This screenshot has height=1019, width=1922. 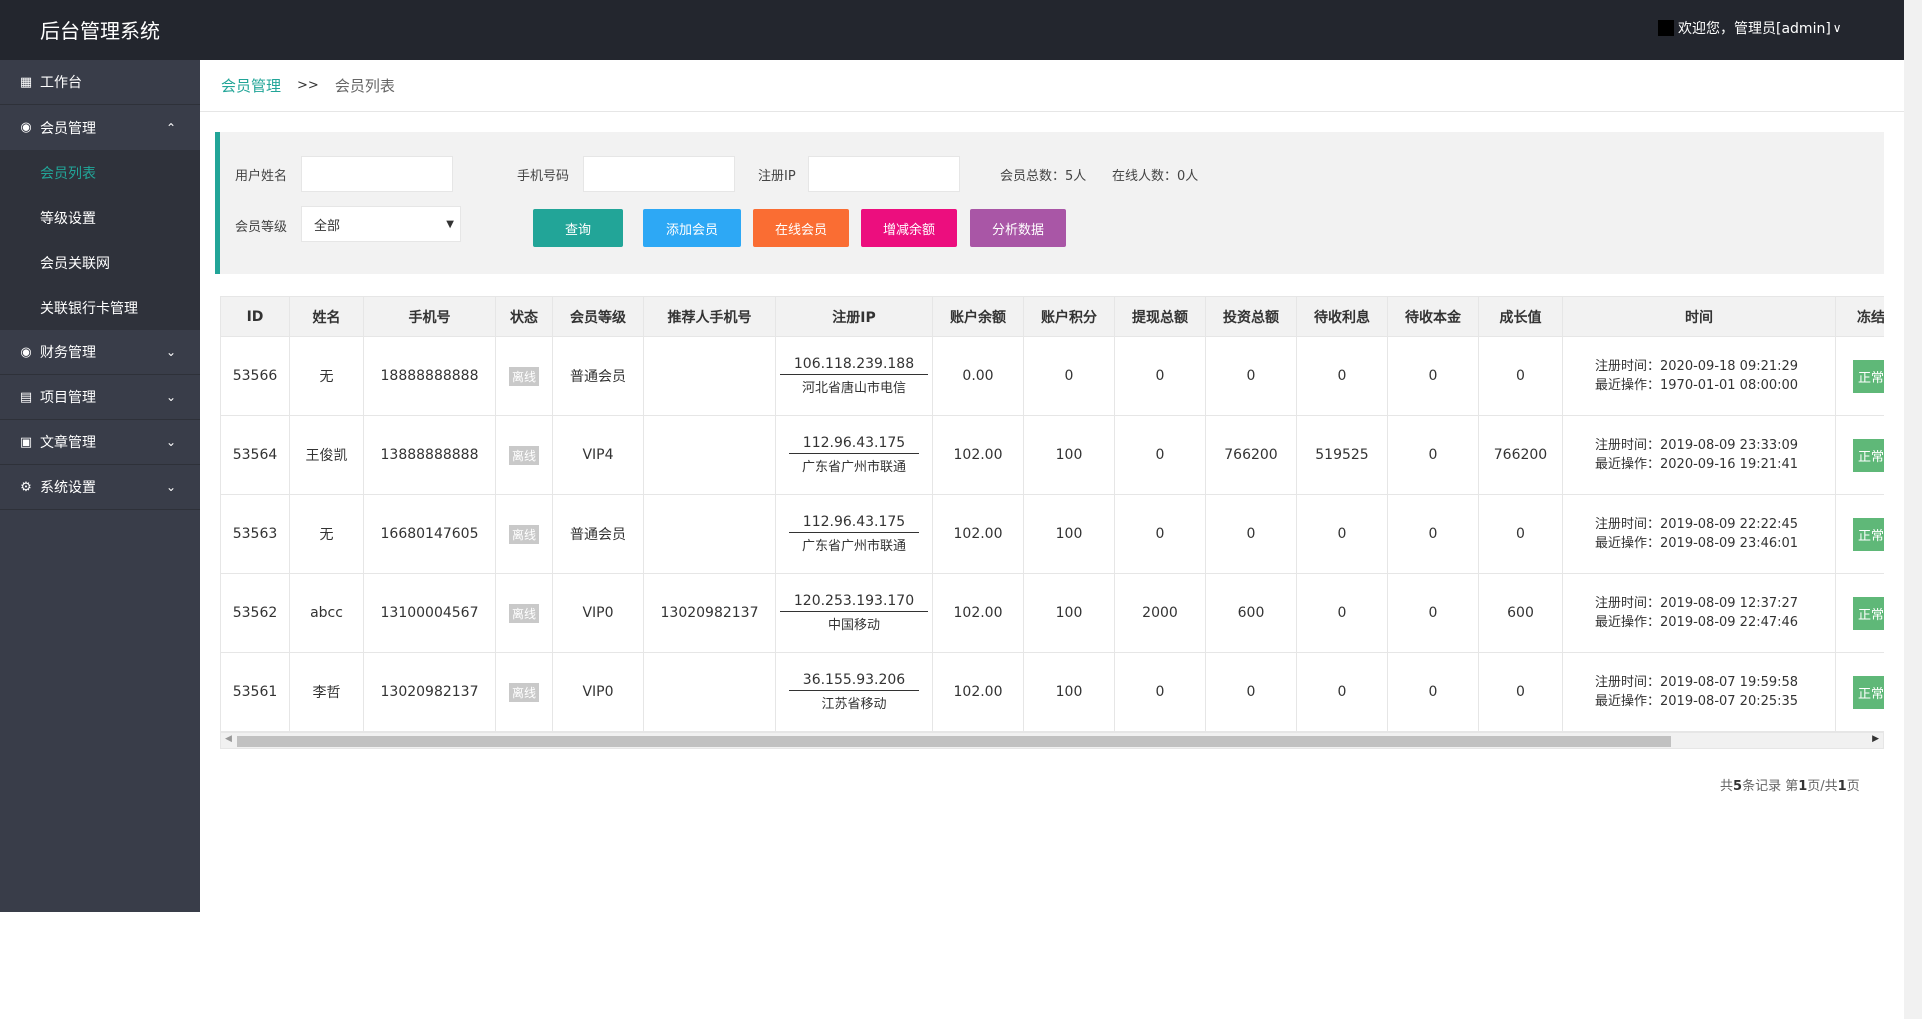 I want to click on column-header: 待收利息, so click(x=1342, y=316).